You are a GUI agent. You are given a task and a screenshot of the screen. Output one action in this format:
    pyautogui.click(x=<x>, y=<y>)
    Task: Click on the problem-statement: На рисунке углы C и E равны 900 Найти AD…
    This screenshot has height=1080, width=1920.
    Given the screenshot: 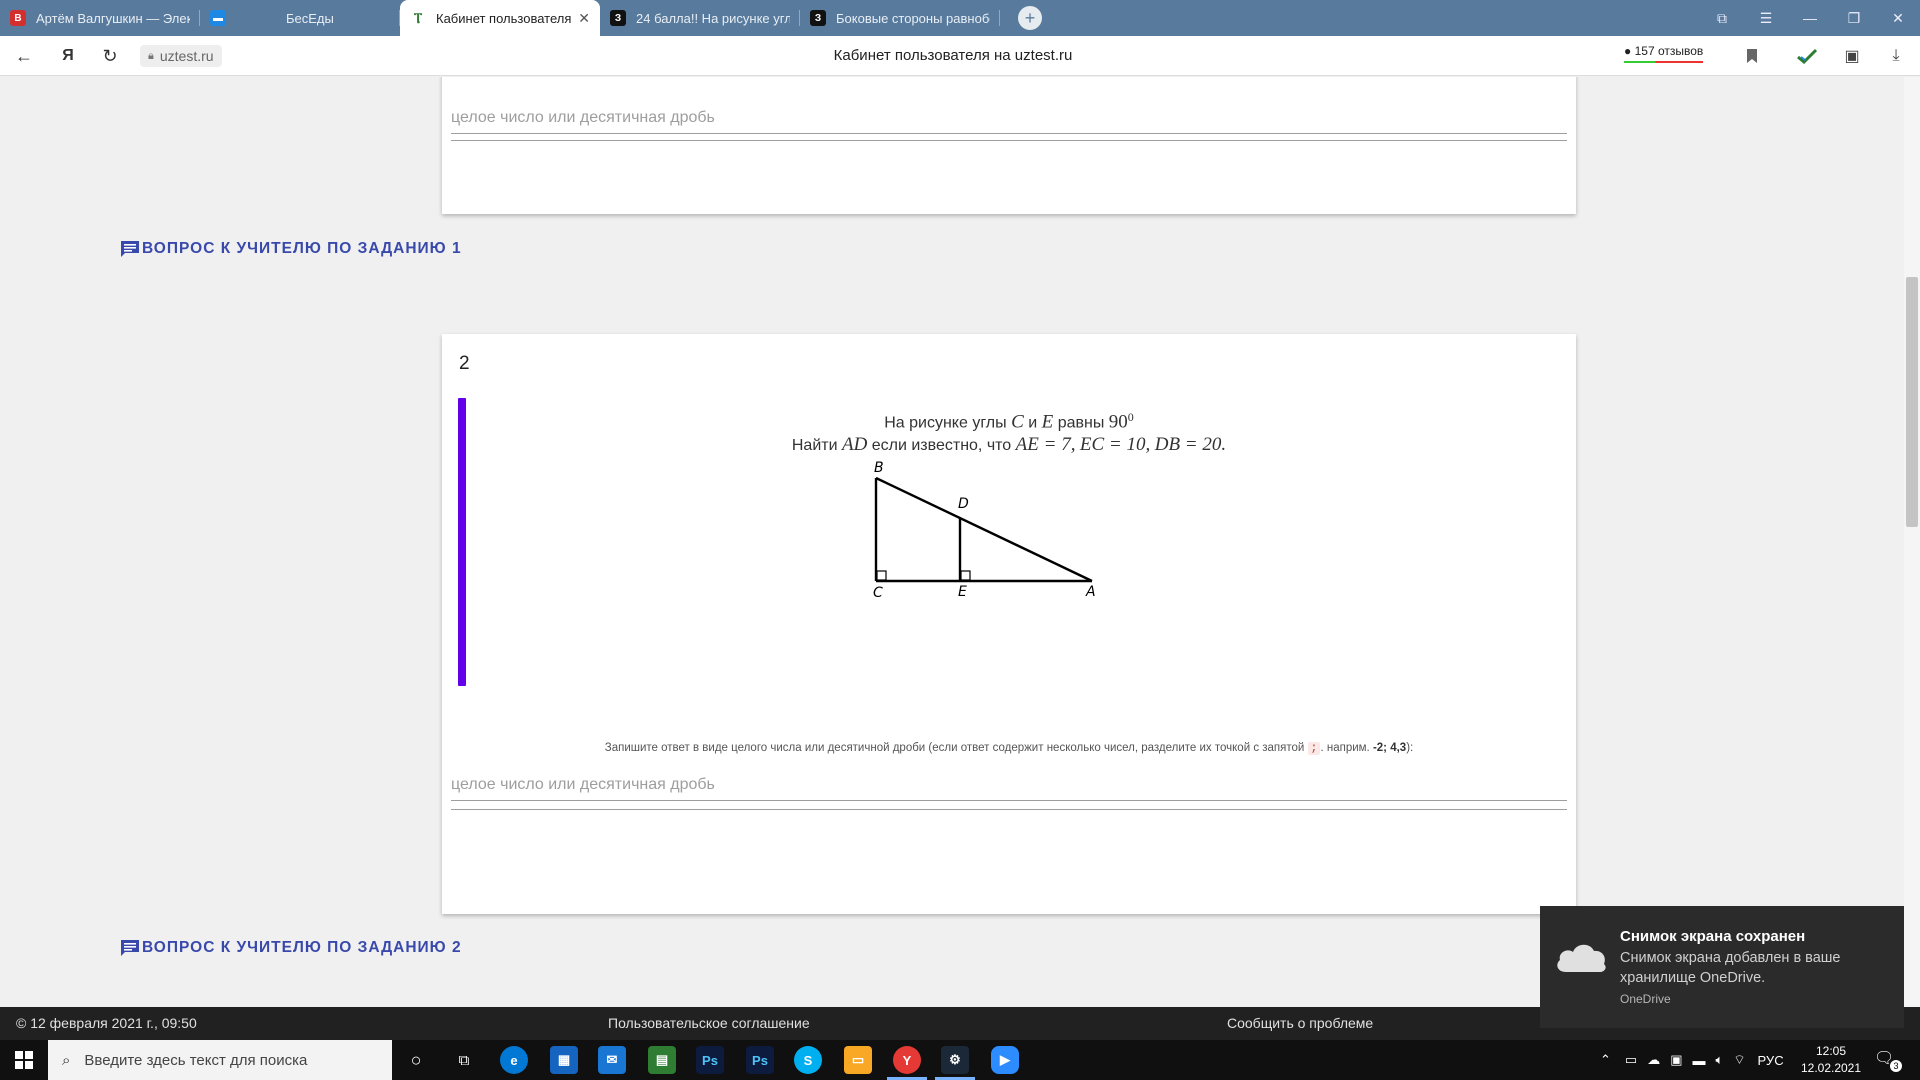 What is the action you would take?
    pyautogui.click(x=1009, y=431)
    